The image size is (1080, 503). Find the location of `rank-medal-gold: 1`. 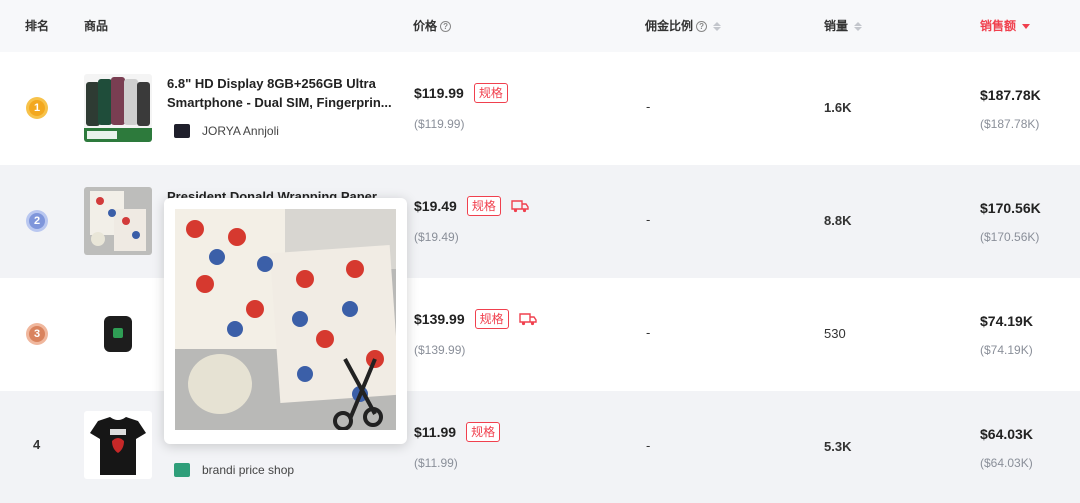

rank-medal-gold: 1 is located at coordinates (37, 108).